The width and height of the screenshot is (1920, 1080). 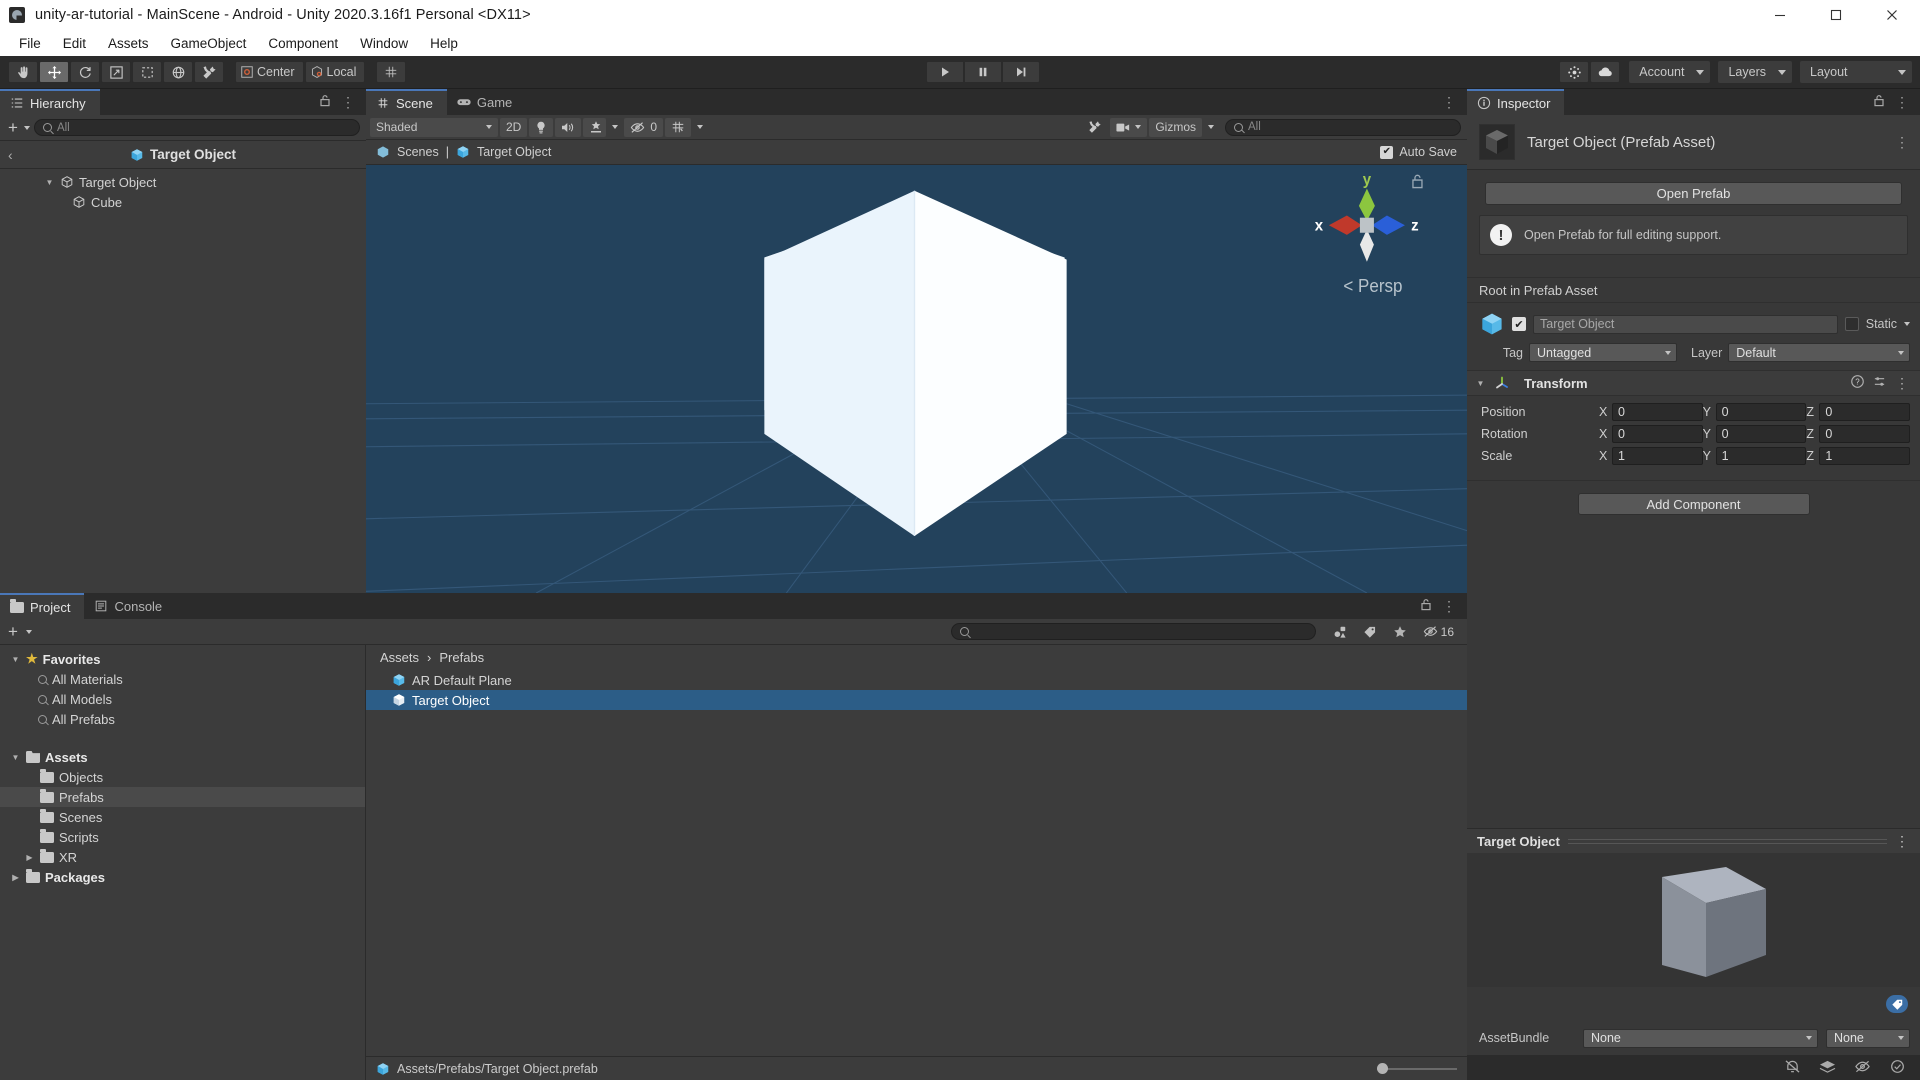 What do you see at coordinates (1879, 383) in the screenshot?
I see `preset-icon` at bounding box center [1879, 383].